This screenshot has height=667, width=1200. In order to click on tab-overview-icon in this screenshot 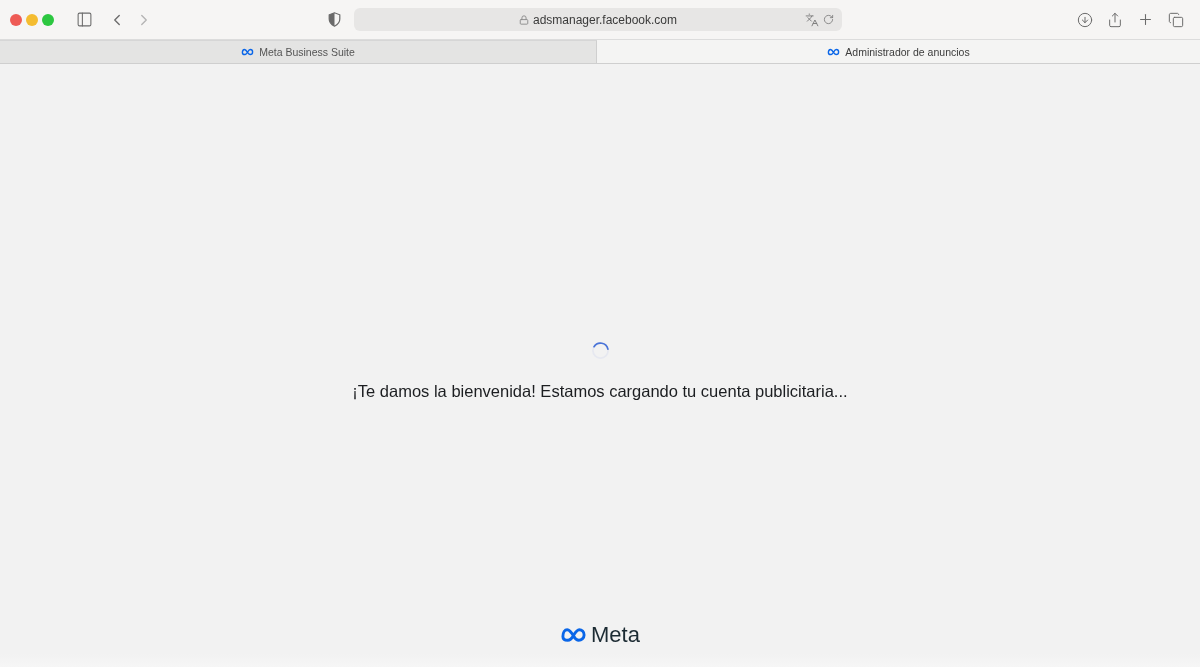, I will do `click(1176, 19)`.